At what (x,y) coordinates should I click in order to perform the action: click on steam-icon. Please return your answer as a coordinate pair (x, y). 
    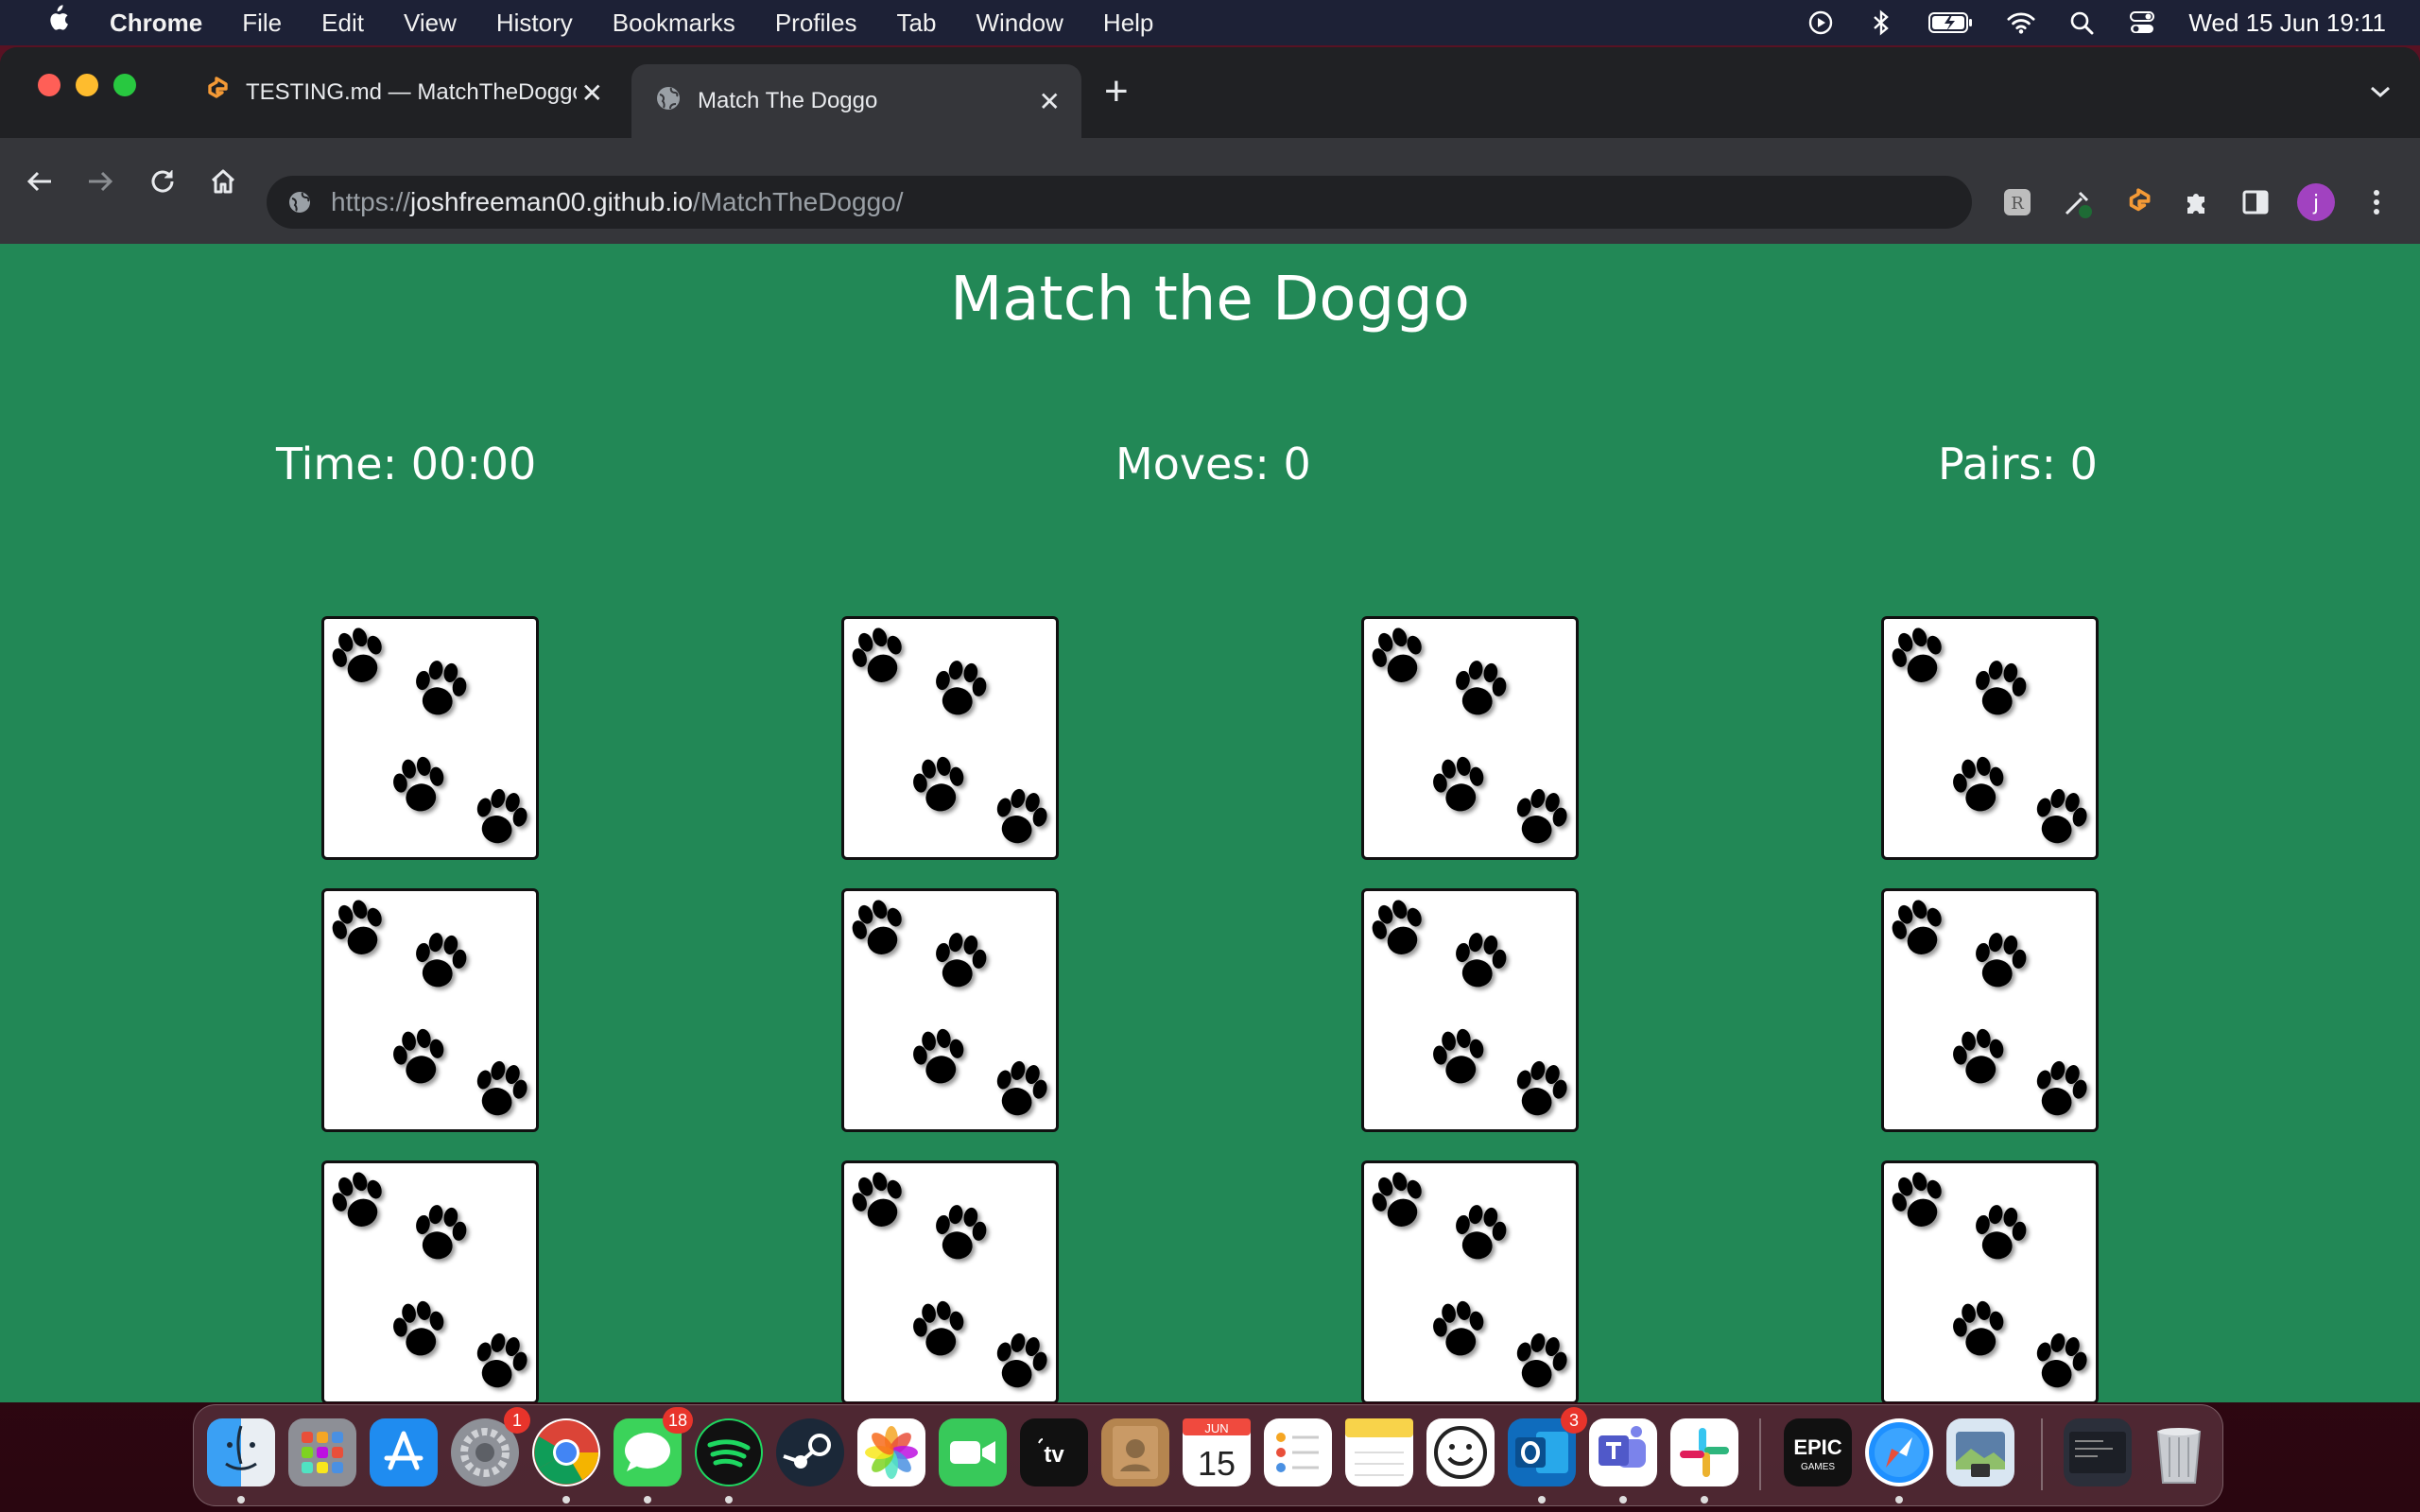
    Looking at the image, I should click on (810, 1452).